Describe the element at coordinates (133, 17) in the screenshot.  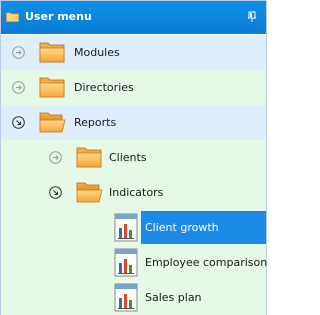
I see `panel-header: User menu` at that location.